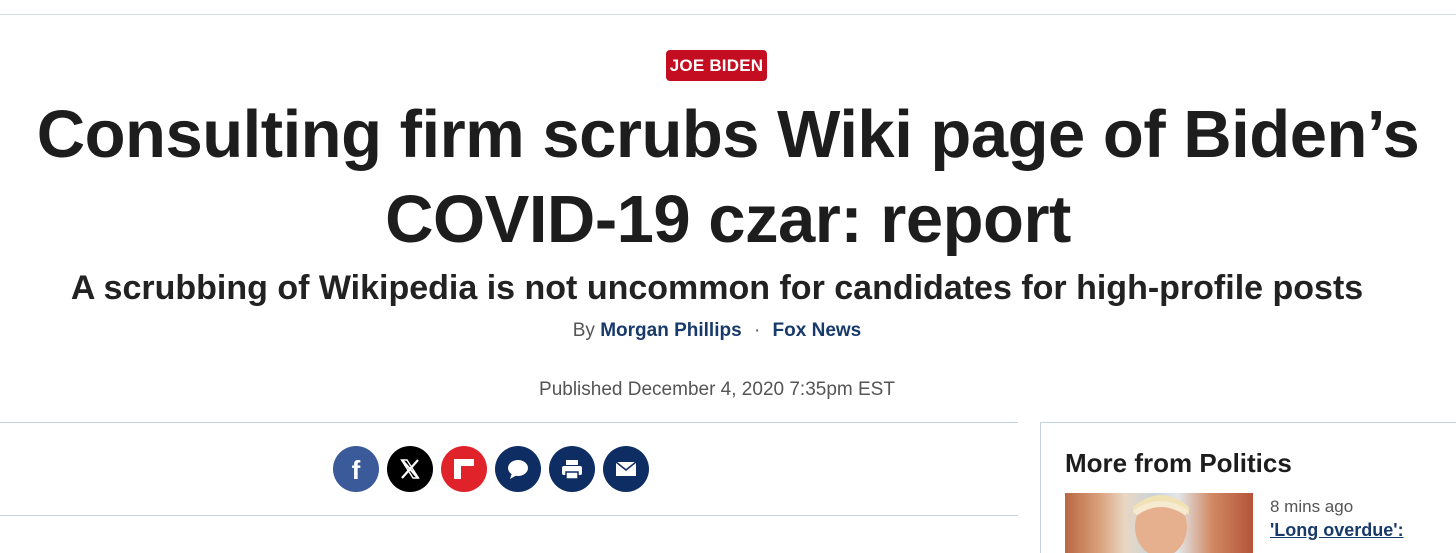 Image resolution: width=1456 pixels, height=553 pixels. I want to click on flipboard-share-button, so click(464, 469).